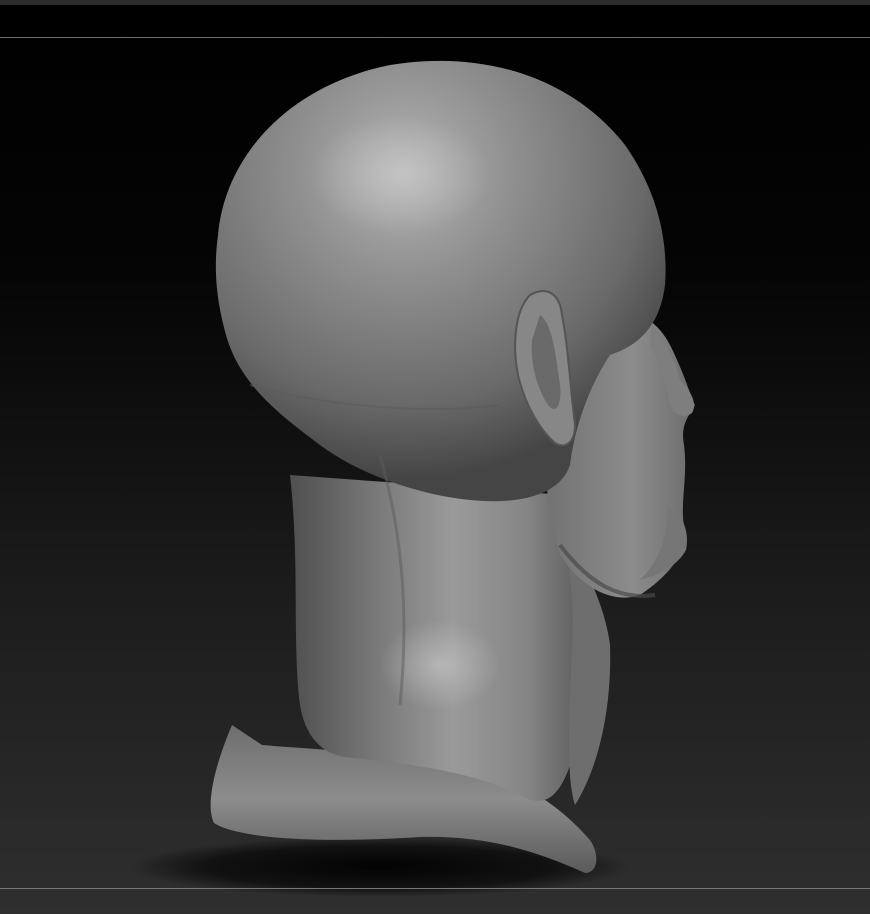 The height and width of the screenshot is (914, 870). Describe the element at coordinates (440, 665) in the screenshot. I see `neck-highlight` at that location.